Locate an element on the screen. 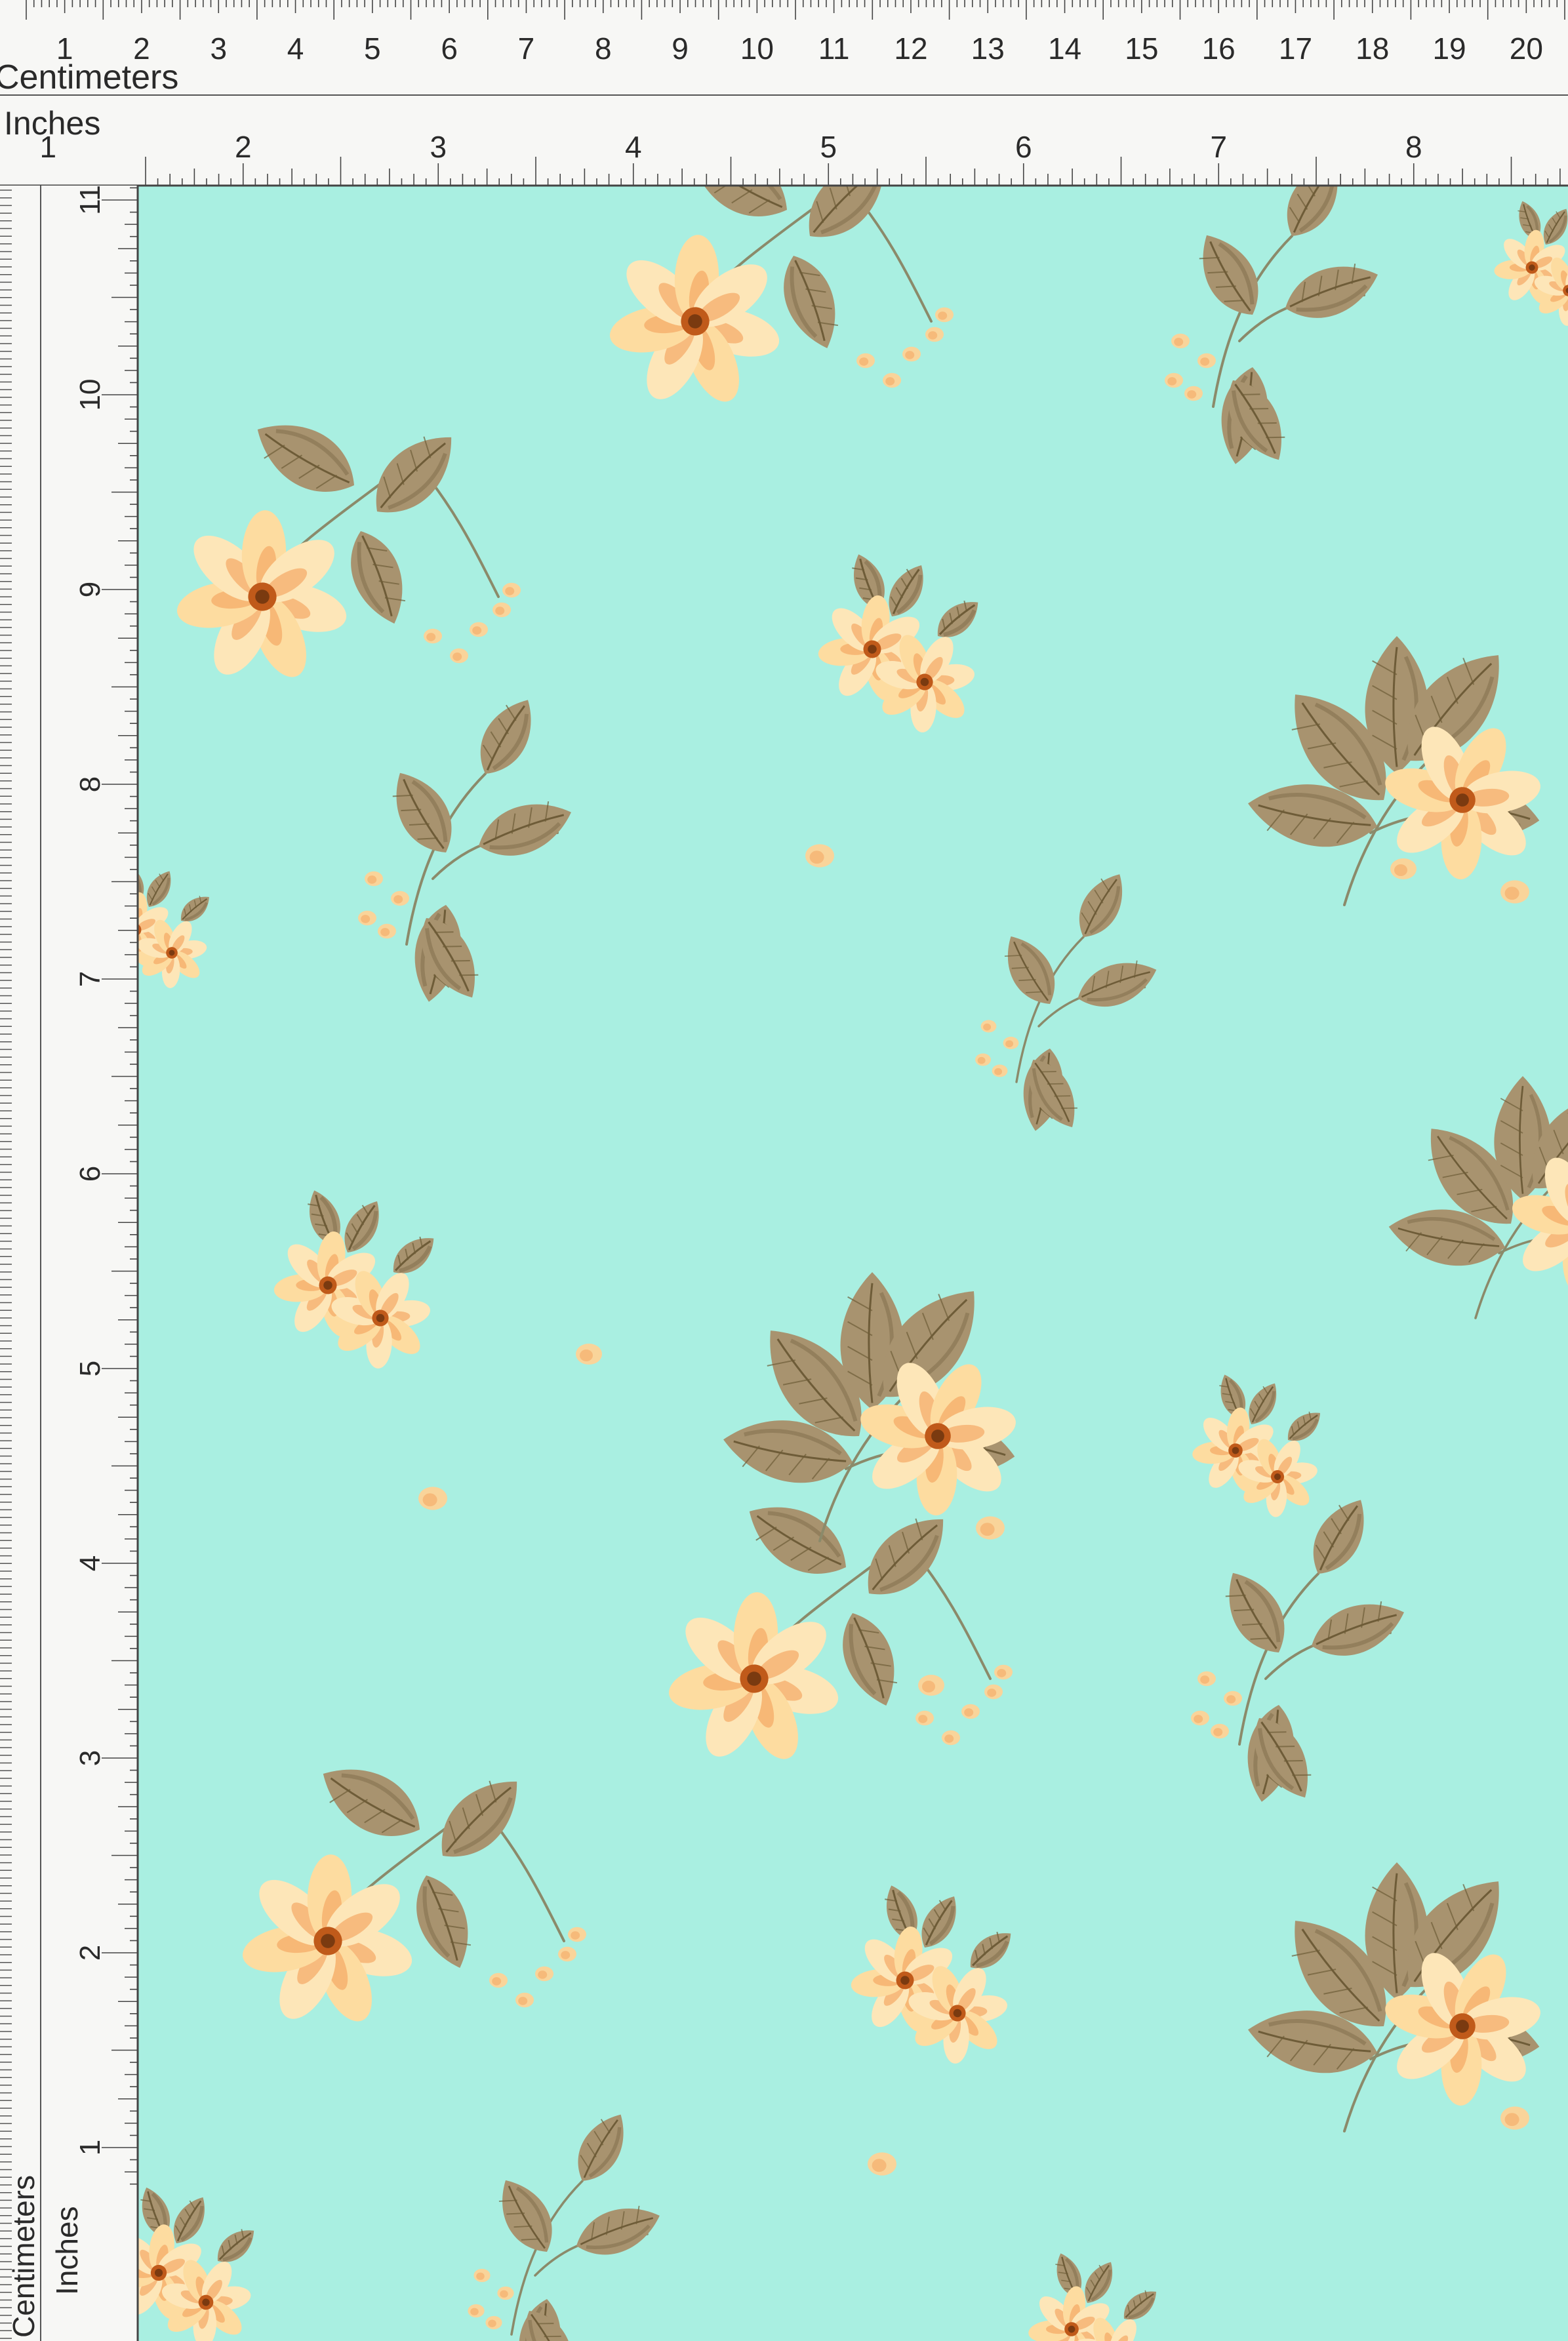 The image size is (1568, 2341). top-ruler-cm-number: 11 is located at coordinates (834, 48).